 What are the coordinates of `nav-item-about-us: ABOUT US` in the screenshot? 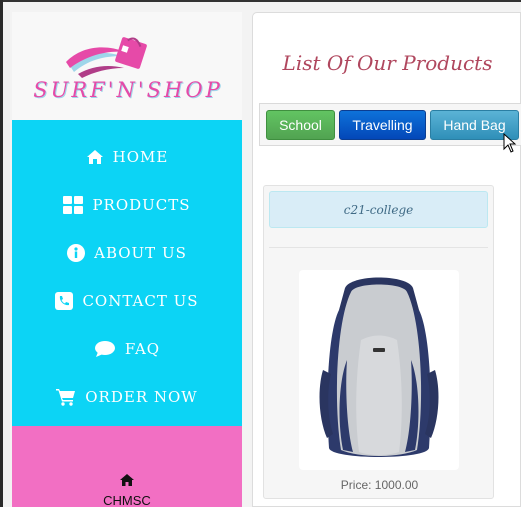 It's located at (127, 253).